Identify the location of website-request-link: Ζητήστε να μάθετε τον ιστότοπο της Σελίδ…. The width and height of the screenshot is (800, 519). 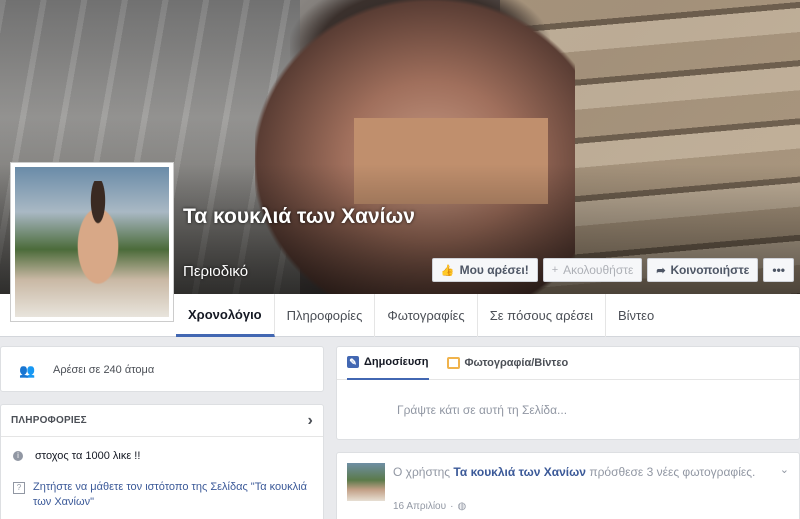
(178, 495).